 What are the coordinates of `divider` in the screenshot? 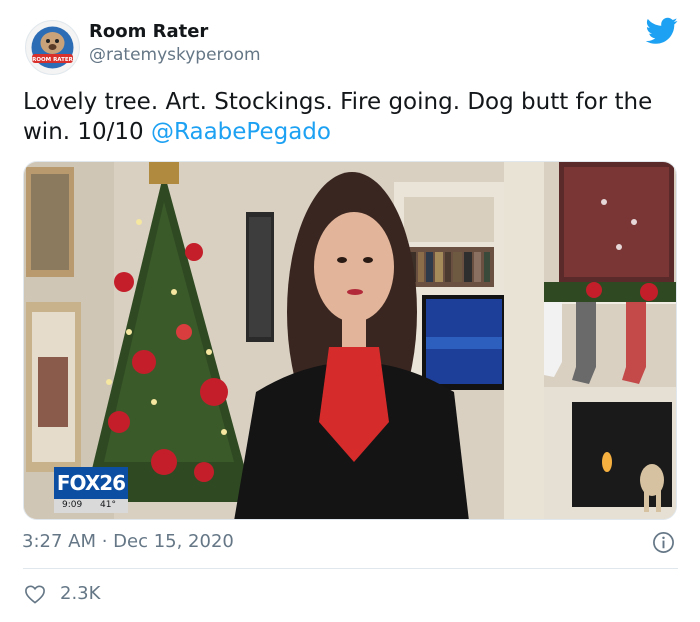 It's located at (350, 568).